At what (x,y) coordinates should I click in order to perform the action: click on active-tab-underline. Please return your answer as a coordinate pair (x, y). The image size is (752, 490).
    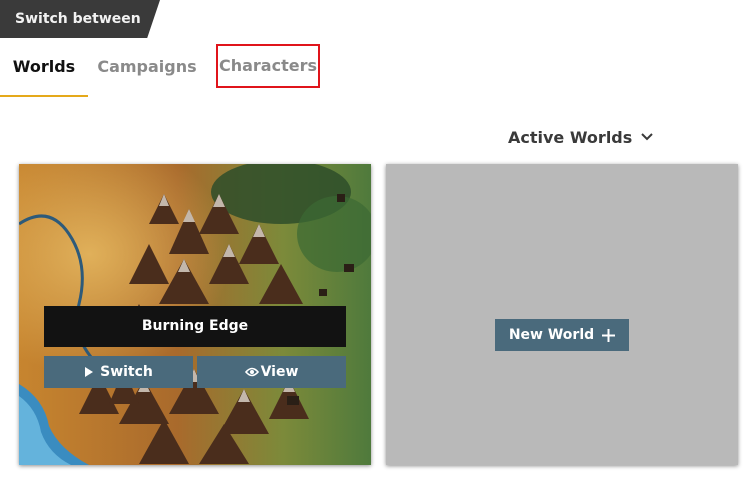
    Looking at the image, I should click on (44, 96).